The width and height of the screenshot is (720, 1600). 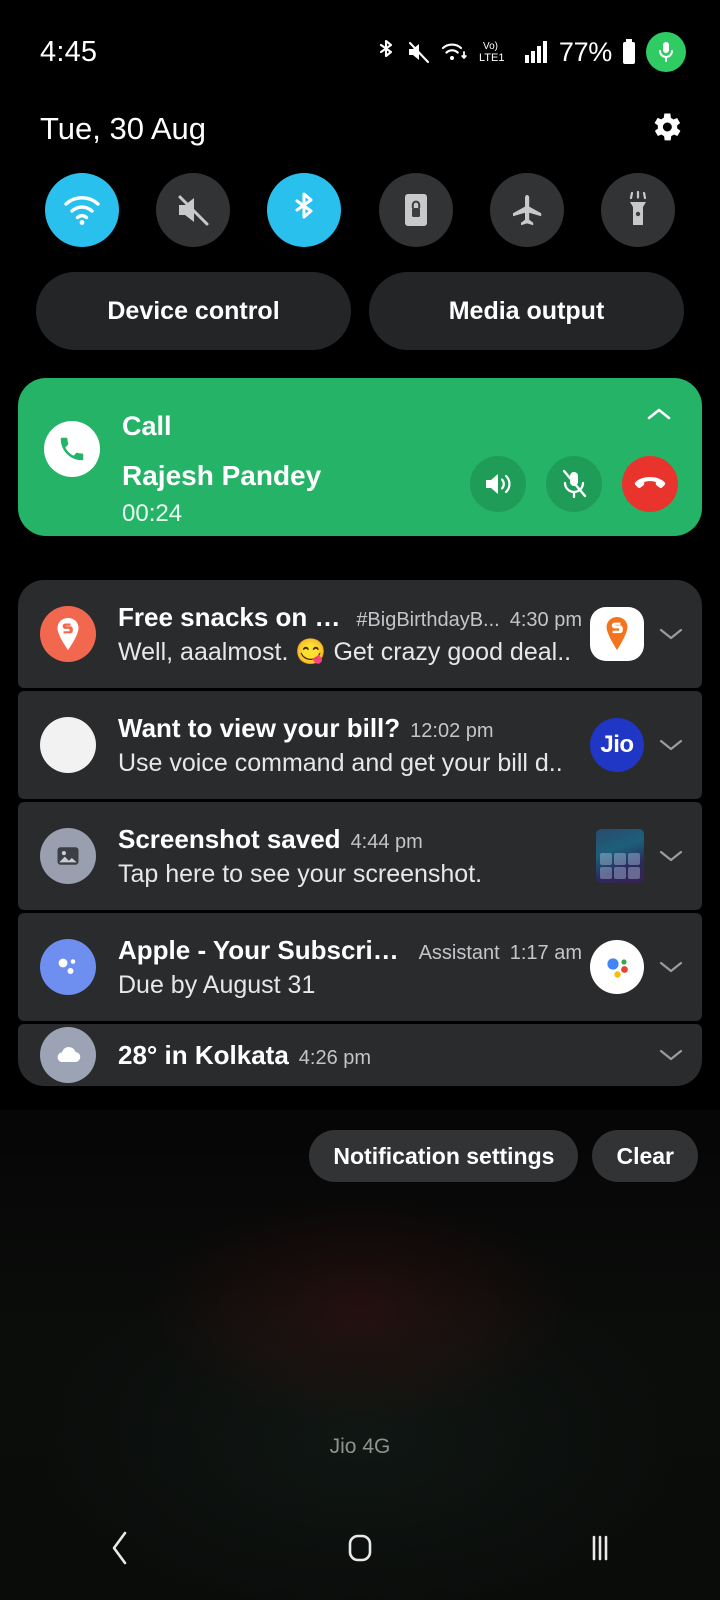 What do you see at coordinates (68, 856) in the screenshot?
I see `gallery-image-icon` at bounding box center [68, 856].